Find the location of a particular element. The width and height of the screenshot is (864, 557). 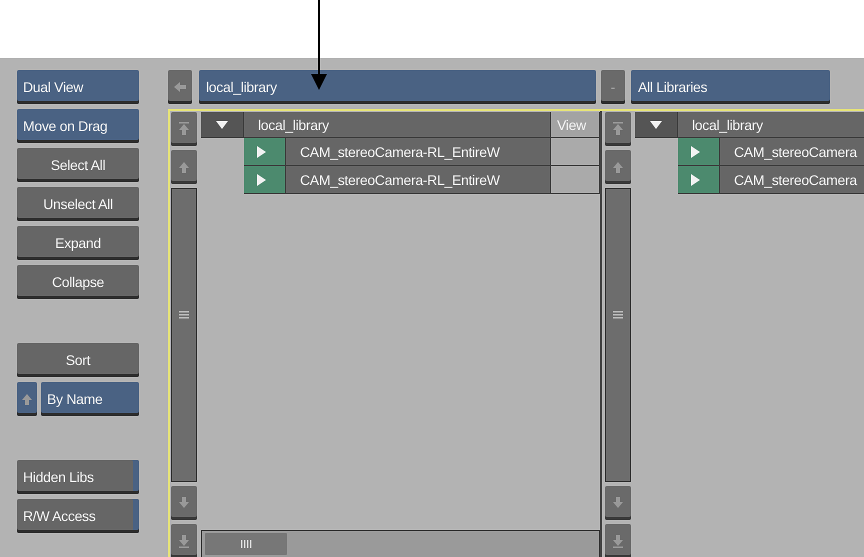

left-arrow-icon is located at coordinates (180, 87).